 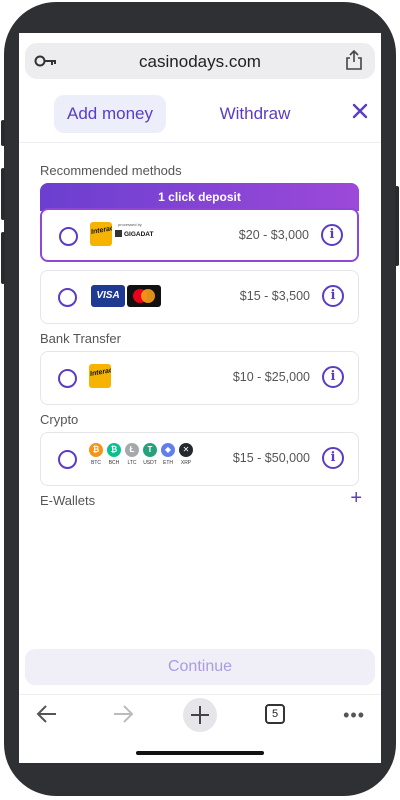 I want to click on section-label-bank-transfer: Bank Transfer, so click(x=80, y=338).